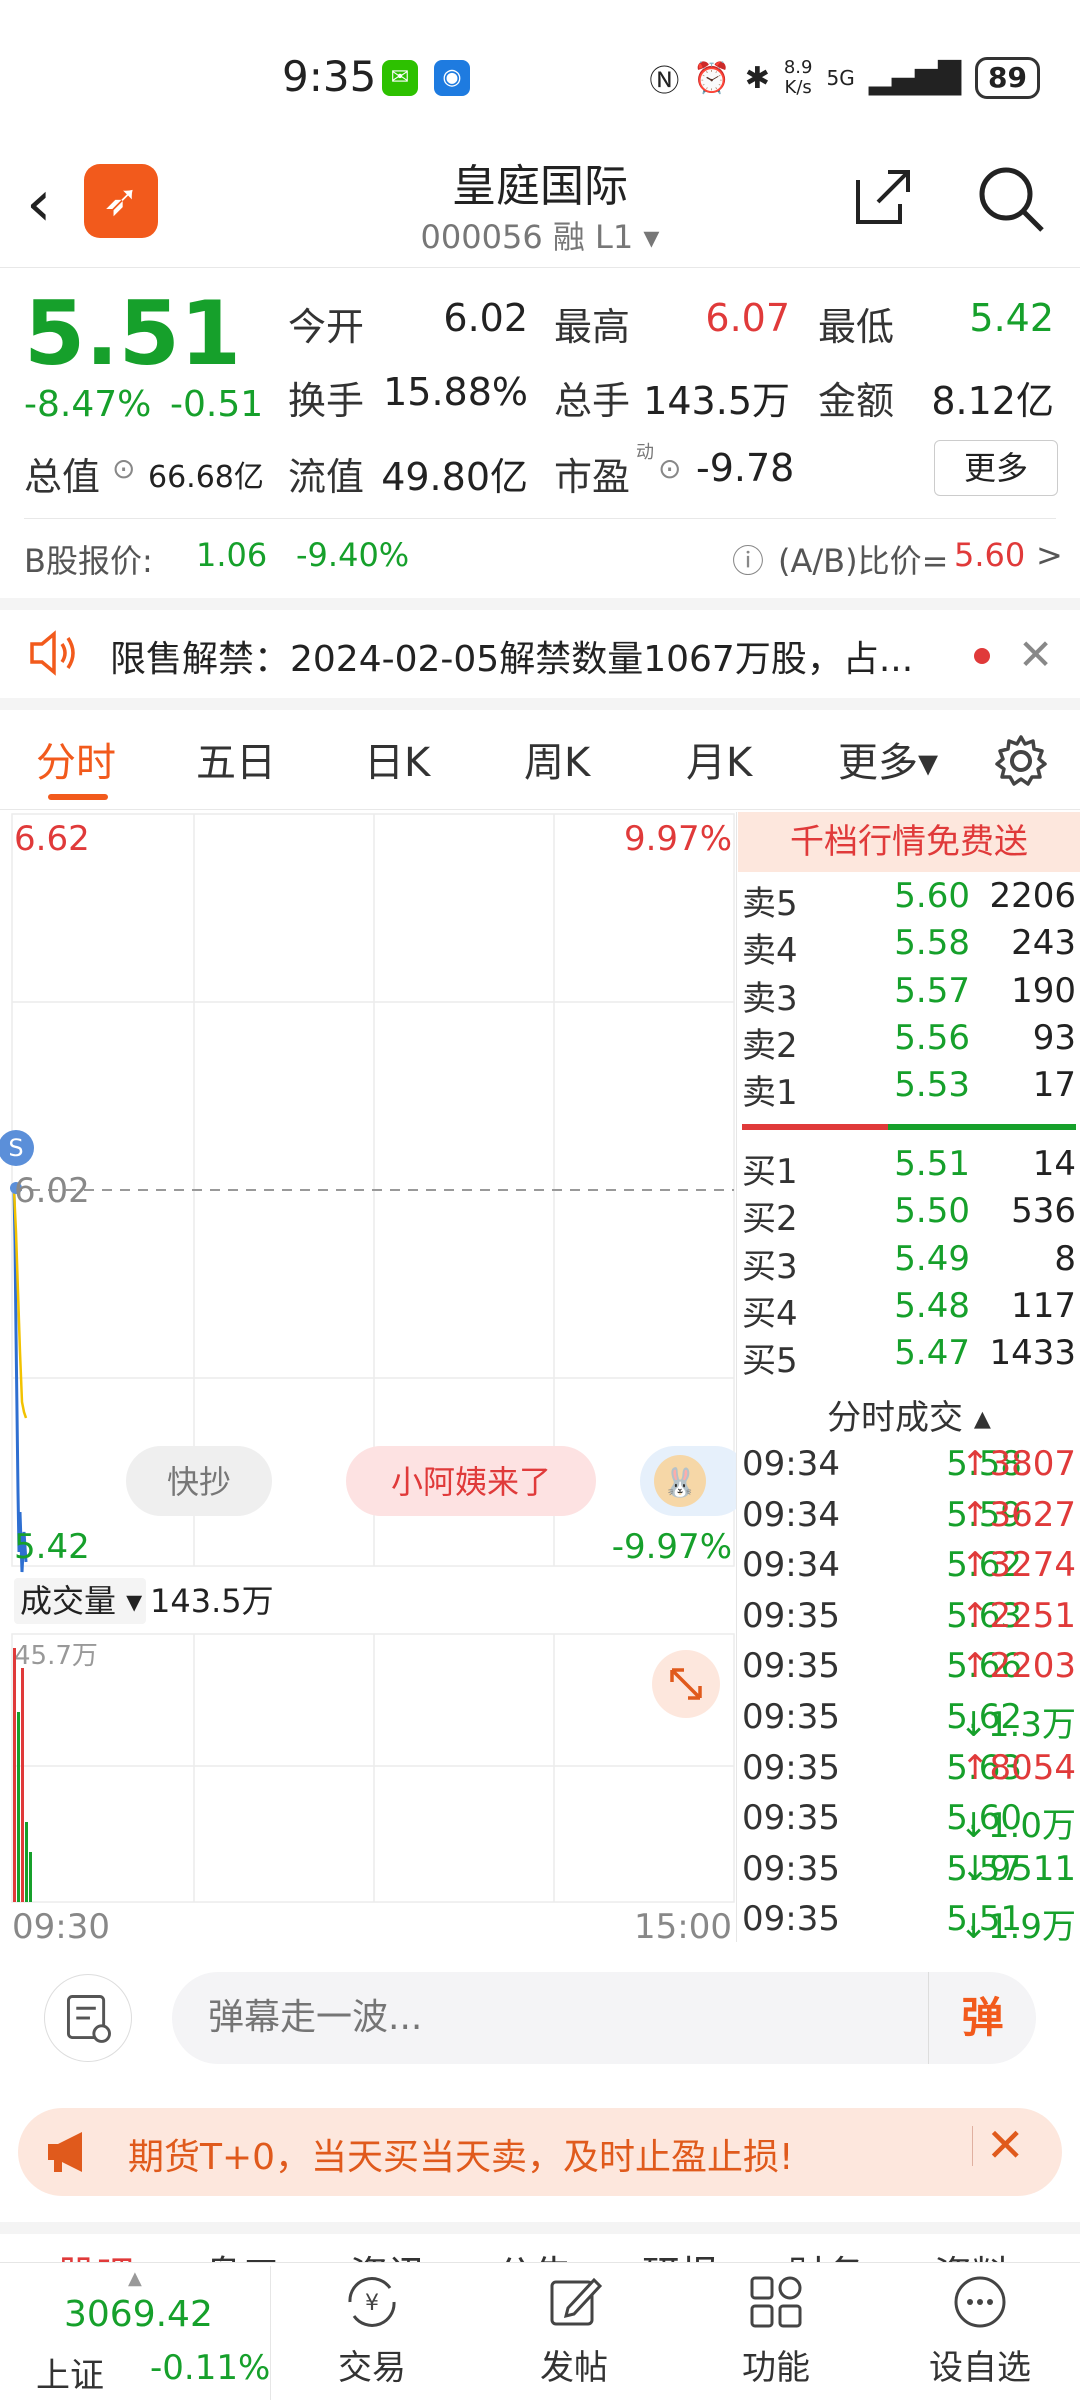 The image size is (1080, 2400). I want to click on nav-post: 发帖, so click(574, 2330).